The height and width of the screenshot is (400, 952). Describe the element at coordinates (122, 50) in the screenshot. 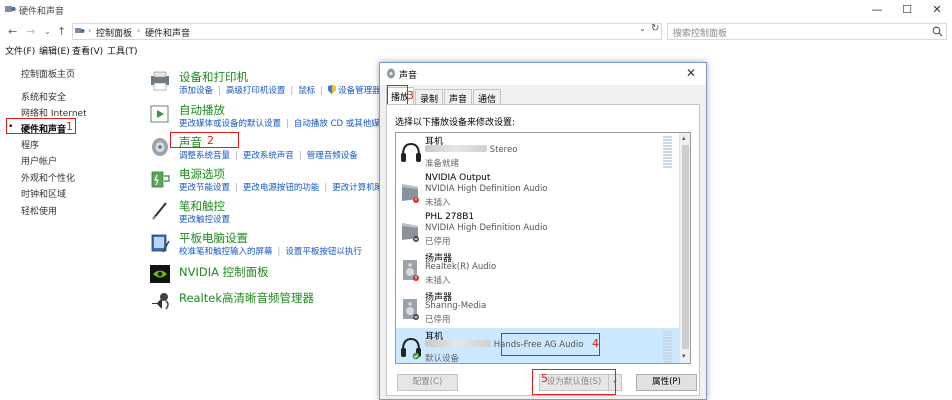

I see `menu-tools: 工具(T)` at that location.